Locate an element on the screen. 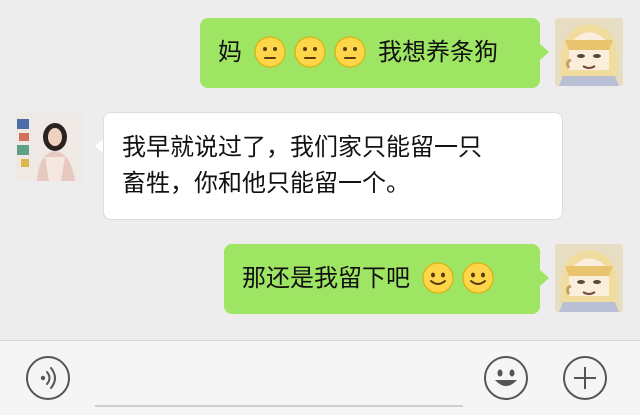 Image resolution: width=640 pixels, height=415 pixels. plus-button is located at coordinates (585, 378).